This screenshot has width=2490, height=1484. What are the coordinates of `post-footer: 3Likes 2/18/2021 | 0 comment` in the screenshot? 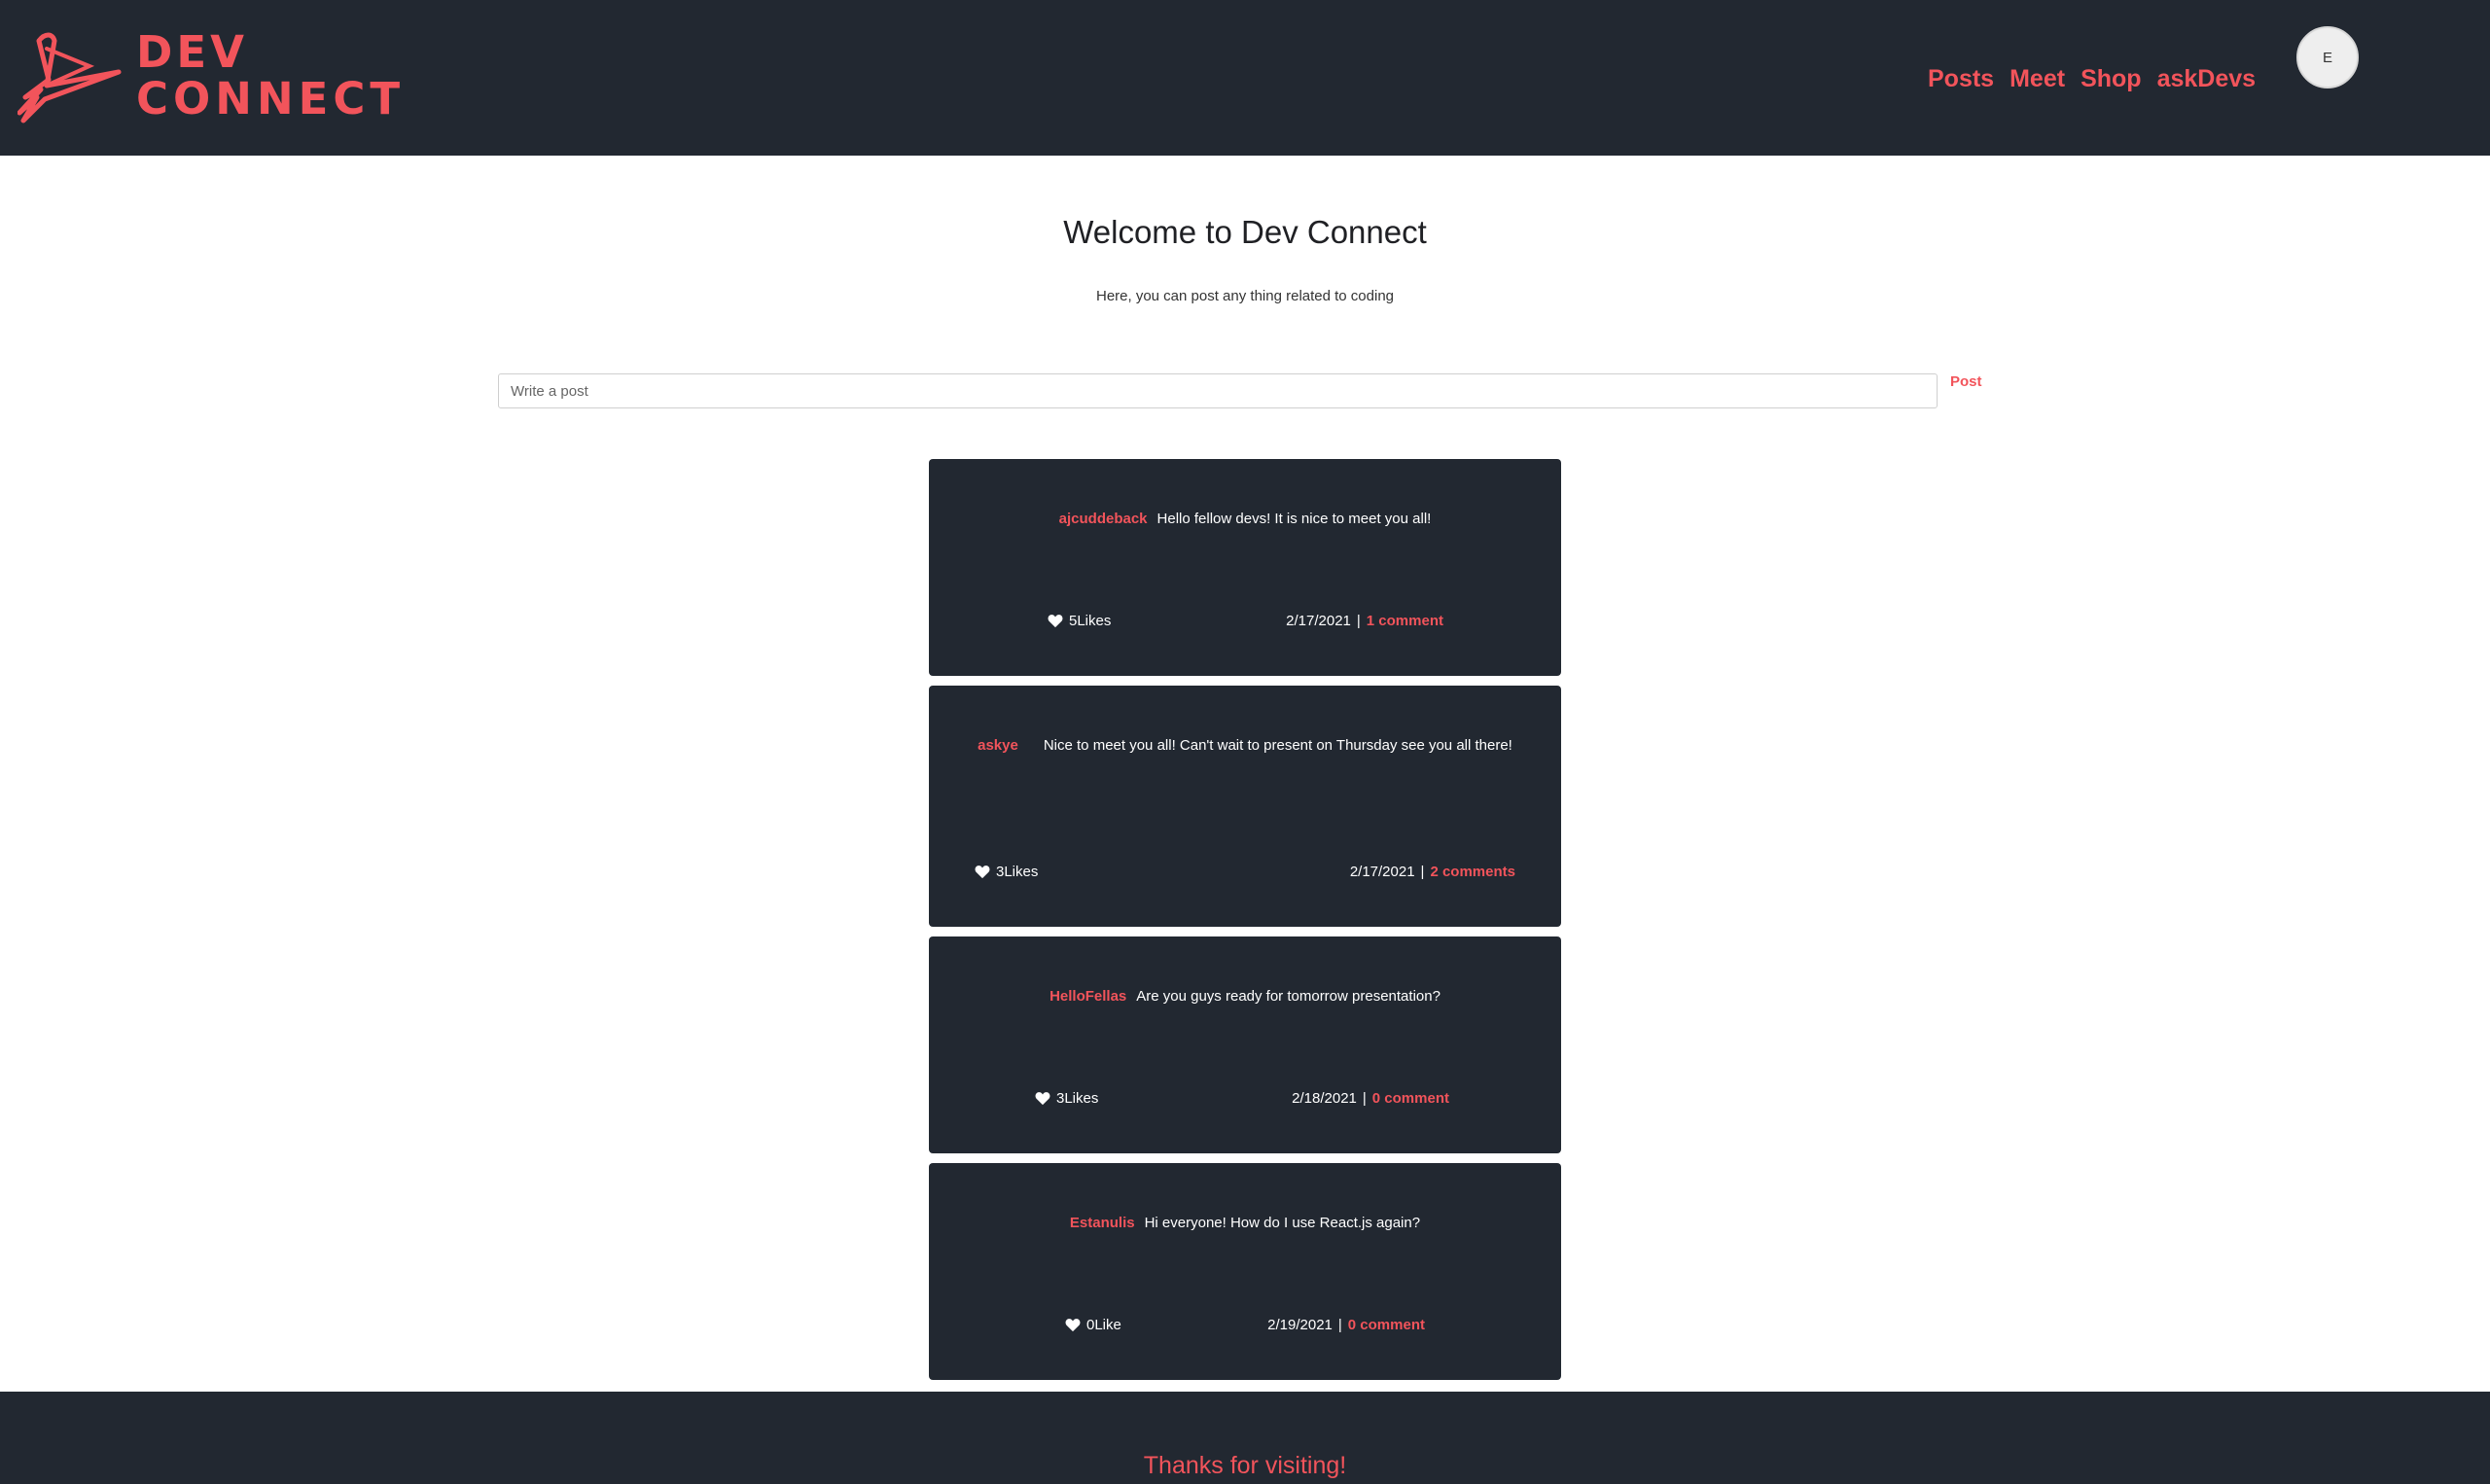 It's located at (1245, 1099).